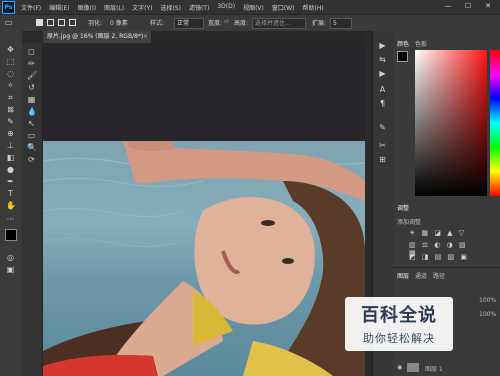  Describe the element at coordinates (10, 257) in the screenshot. I see `quick-mask-icon: ◎` at that location.